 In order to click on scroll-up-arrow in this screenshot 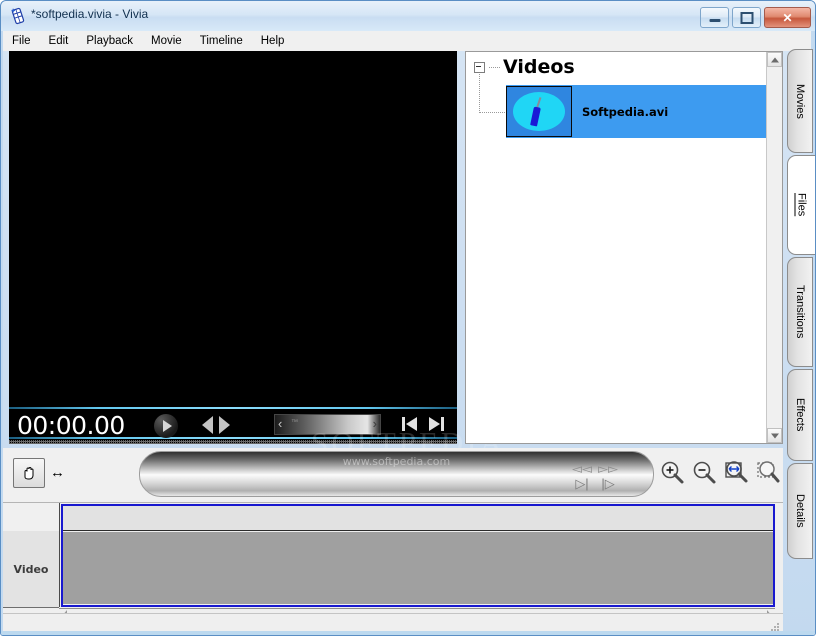, I will do `click(774, 59)`.